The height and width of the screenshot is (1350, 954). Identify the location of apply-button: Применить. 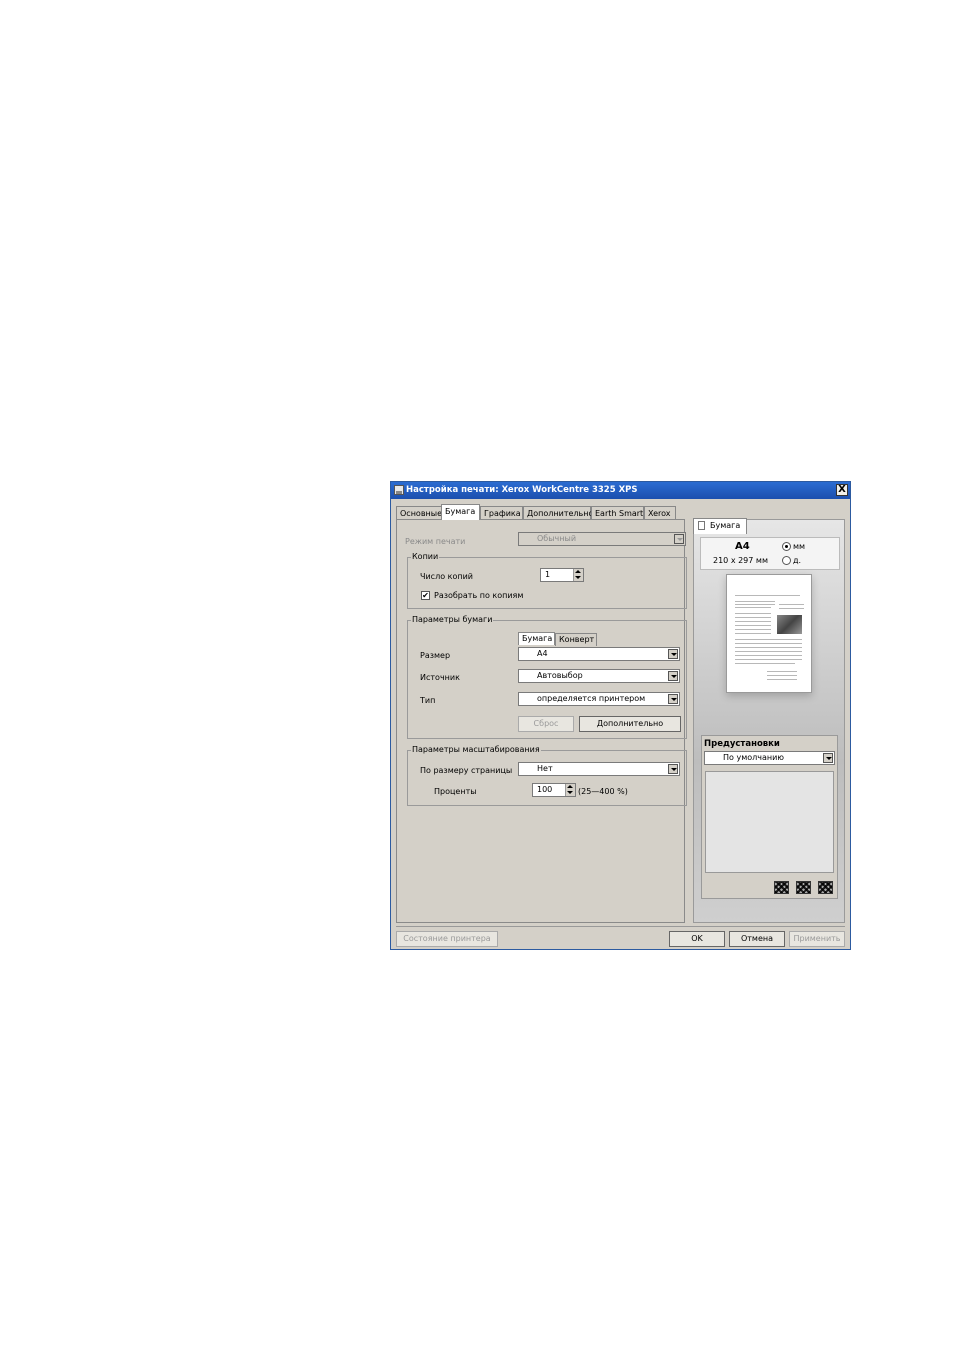
(817, 939).